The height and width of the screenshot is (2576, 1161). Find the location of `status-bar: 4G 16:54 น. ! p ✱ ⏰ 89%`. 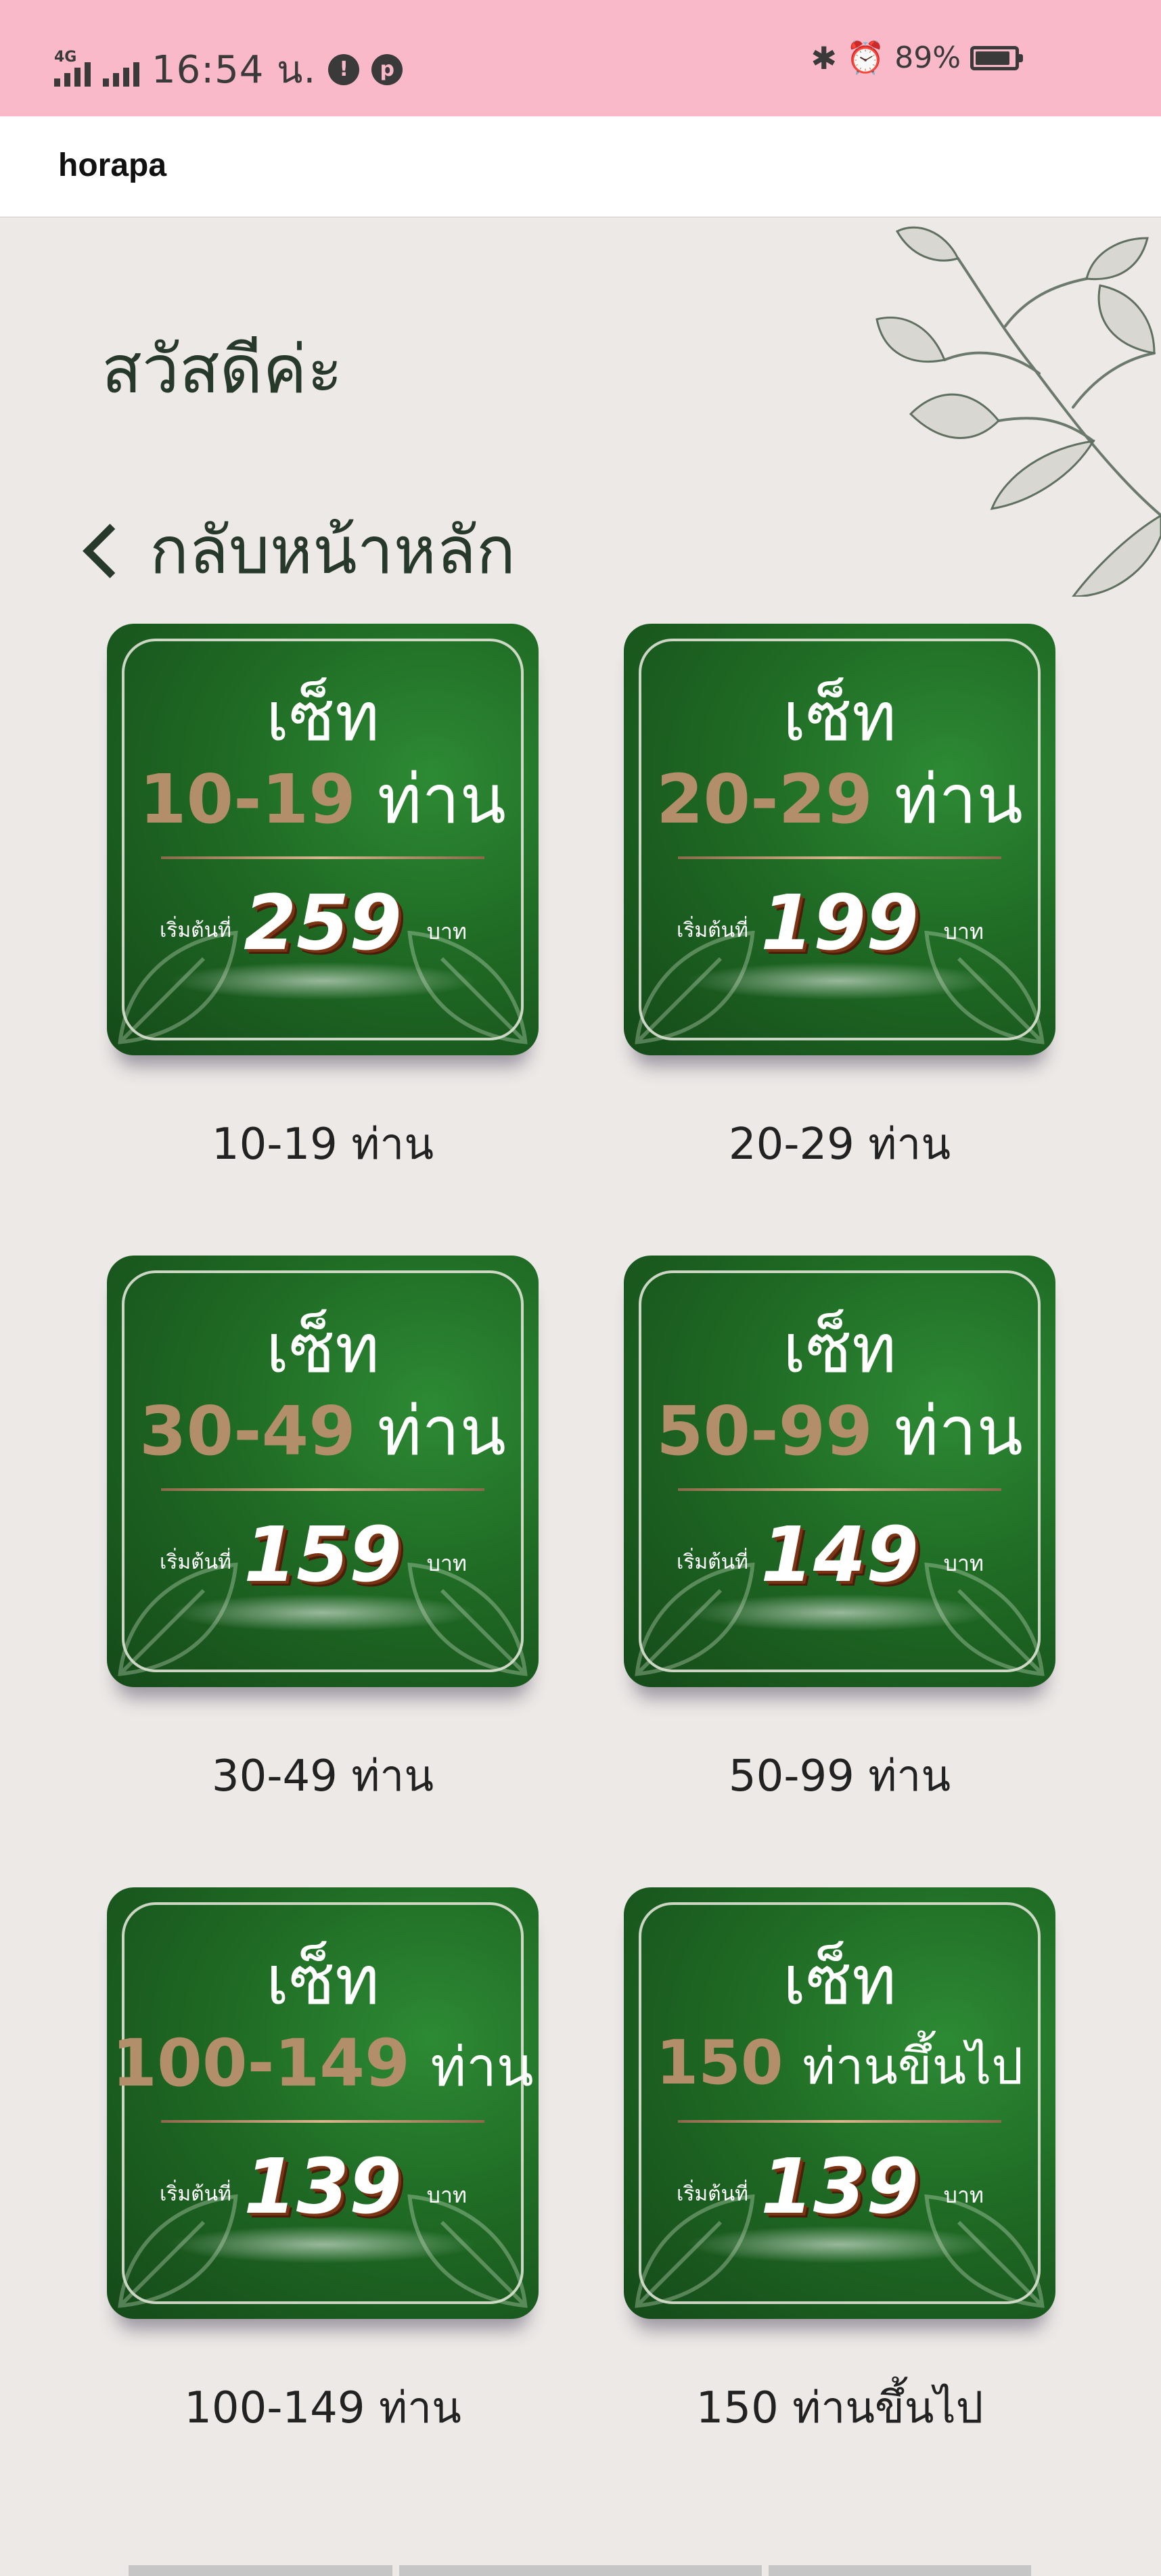

status-bar: 4G 16:54 น. ! p ✱ ⏰ 89% is located at coordinates (581, 58).